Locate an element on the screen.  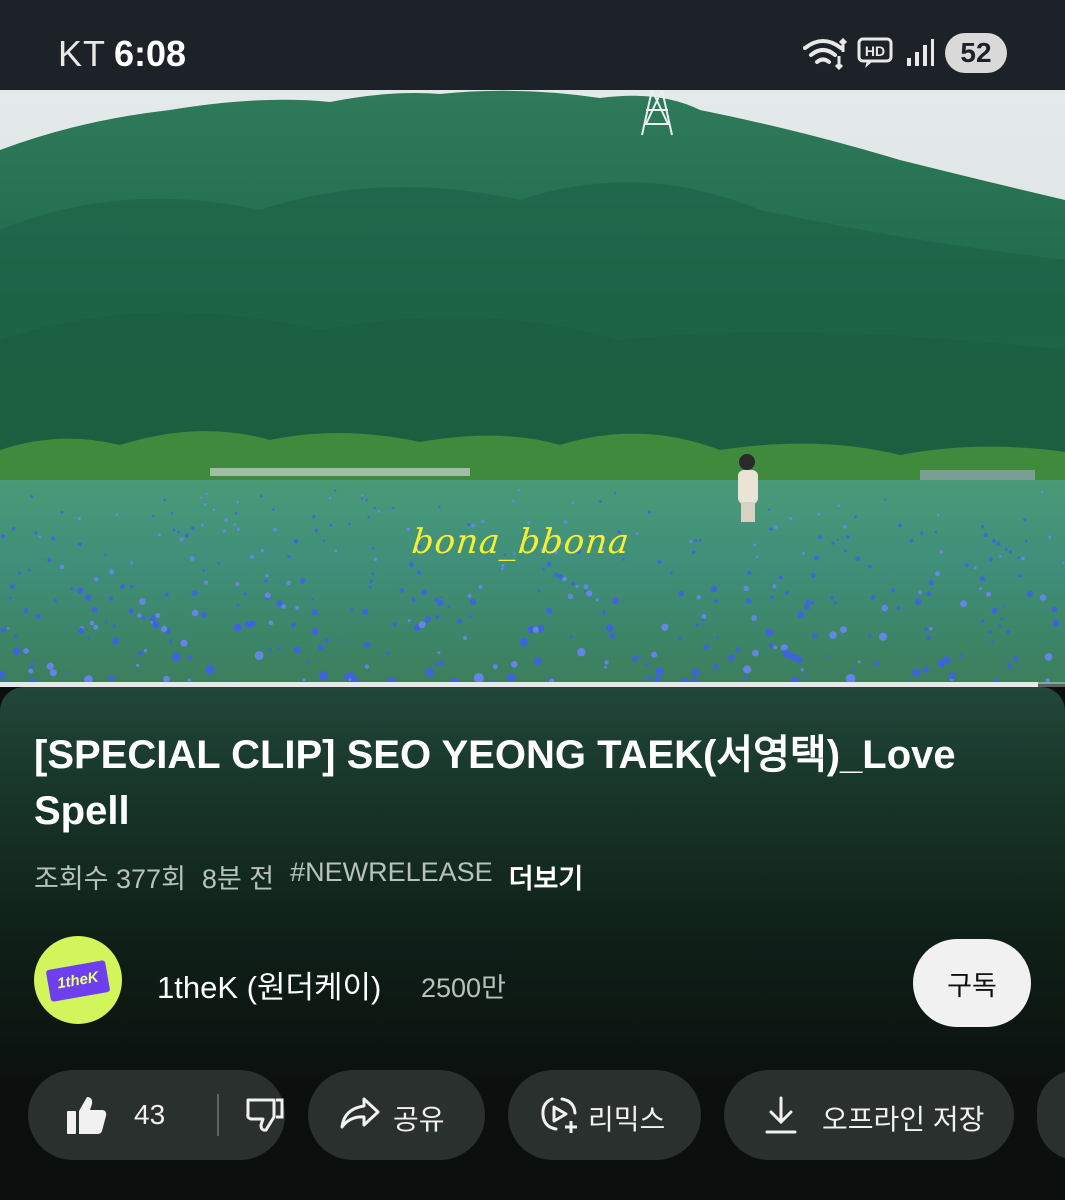
remix-label: 리믹스 is located at coordinates (627, 1119).